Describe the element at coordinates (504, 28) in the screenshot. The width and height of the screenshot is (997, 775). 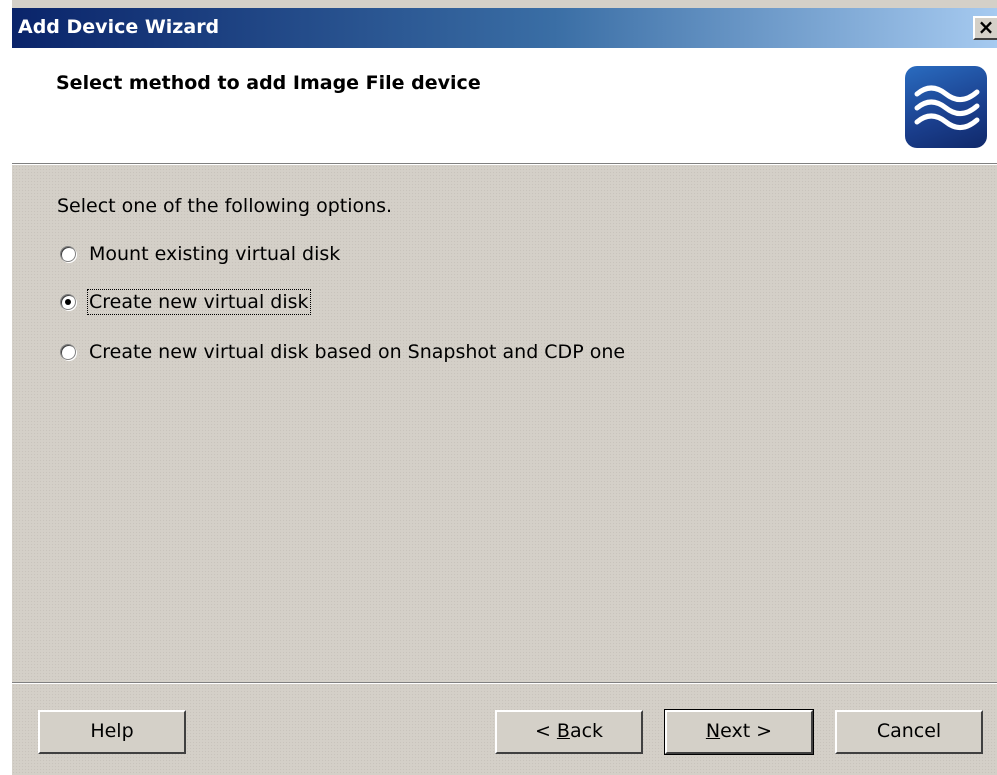
I see `title-bar: Add Device Wizard ×` at that location.